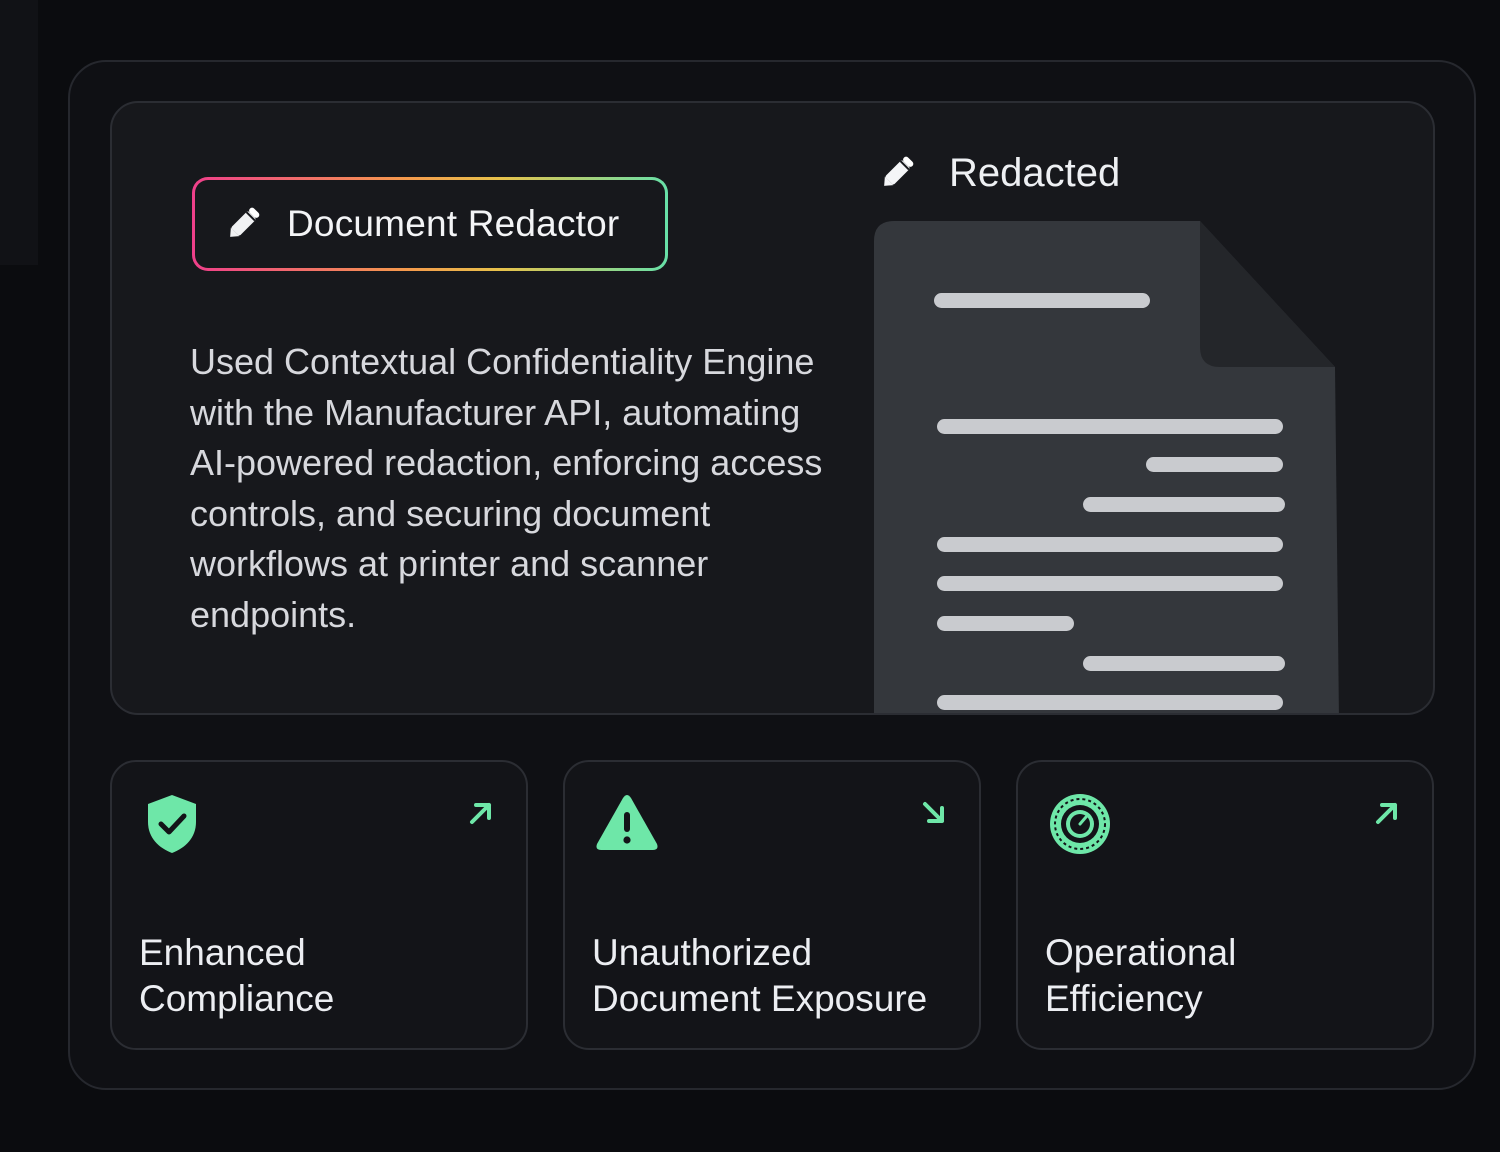  Describe the element at coordinates (453, 223) in the screenshot. I see `badge-label: Document Redactor` at that location.